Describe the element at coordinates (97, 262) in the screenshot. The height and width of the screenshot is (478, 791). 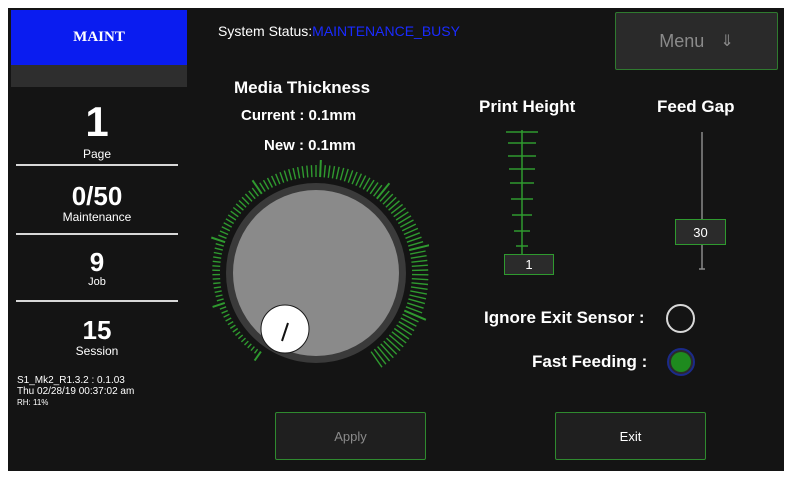
I see `stat-job-value: 9` at that location.